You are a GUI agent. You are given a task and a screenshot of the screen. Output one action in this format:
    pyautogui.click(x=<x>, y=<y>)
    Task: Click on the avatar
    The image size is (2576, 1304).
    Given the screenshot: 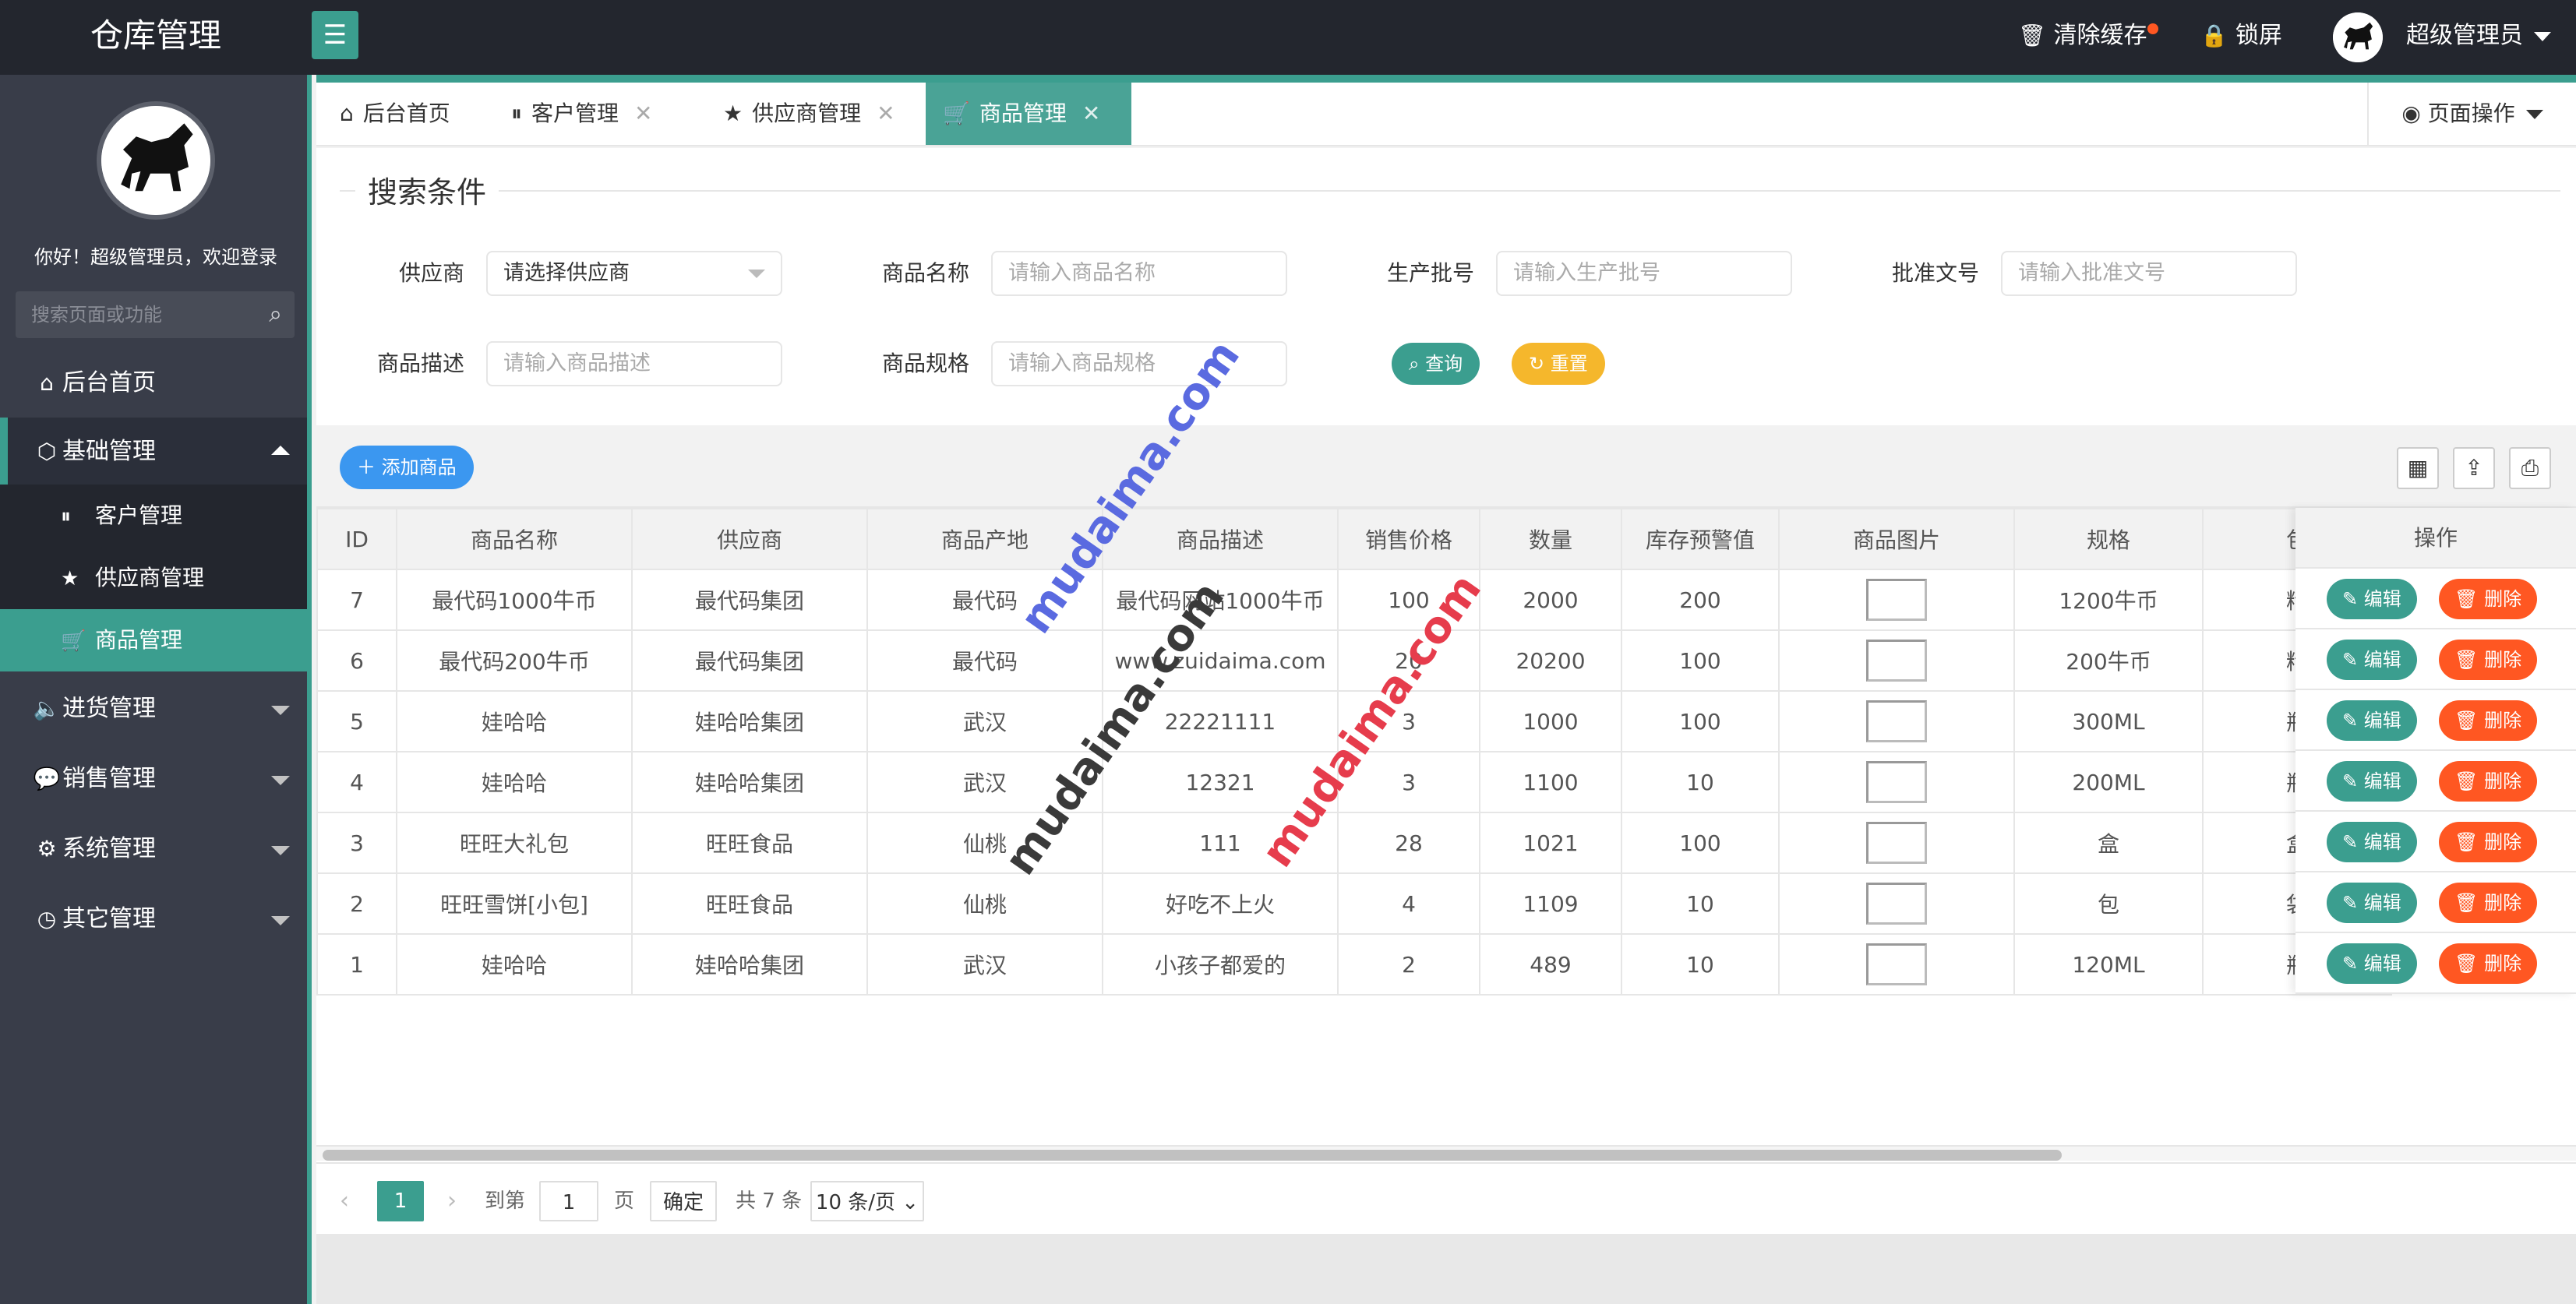 What is the action you would take?
    pyautogui.click(x=2358, y=37)
    